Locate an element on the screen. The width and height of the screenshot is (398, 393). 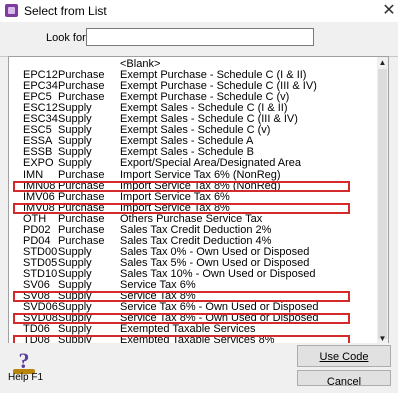
use-code-label: Use Code is located at coordinates (344, 357).